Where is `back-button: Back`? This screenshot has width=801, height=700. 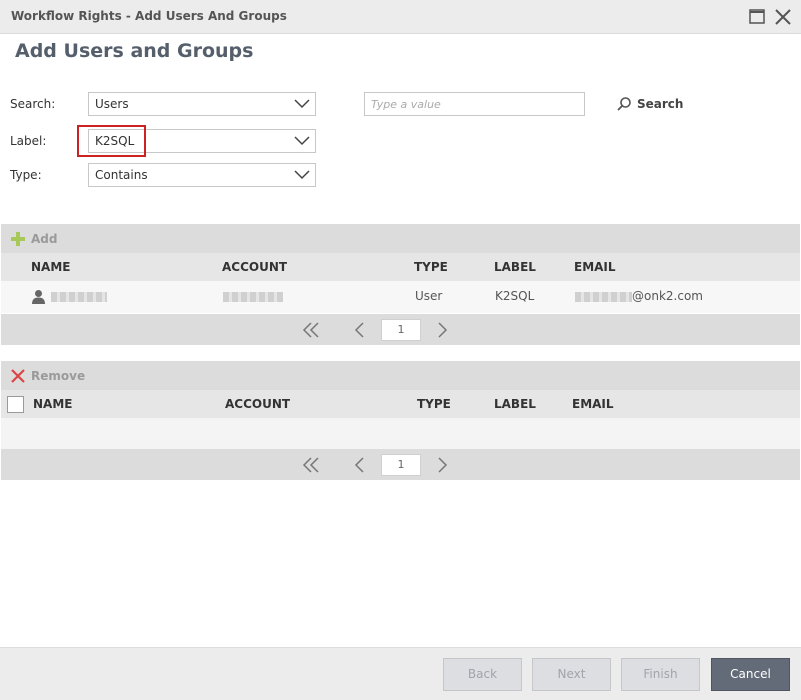
back-button: Back is located at coordinates (482, 674).